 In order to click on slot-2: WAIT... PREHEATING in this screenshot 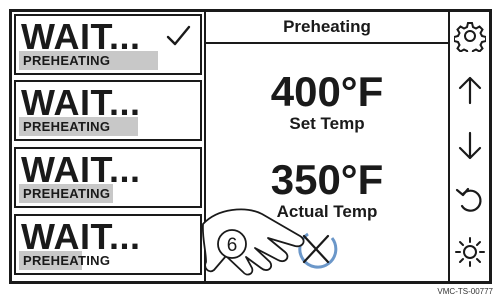, I will do `click(108, 110)`.